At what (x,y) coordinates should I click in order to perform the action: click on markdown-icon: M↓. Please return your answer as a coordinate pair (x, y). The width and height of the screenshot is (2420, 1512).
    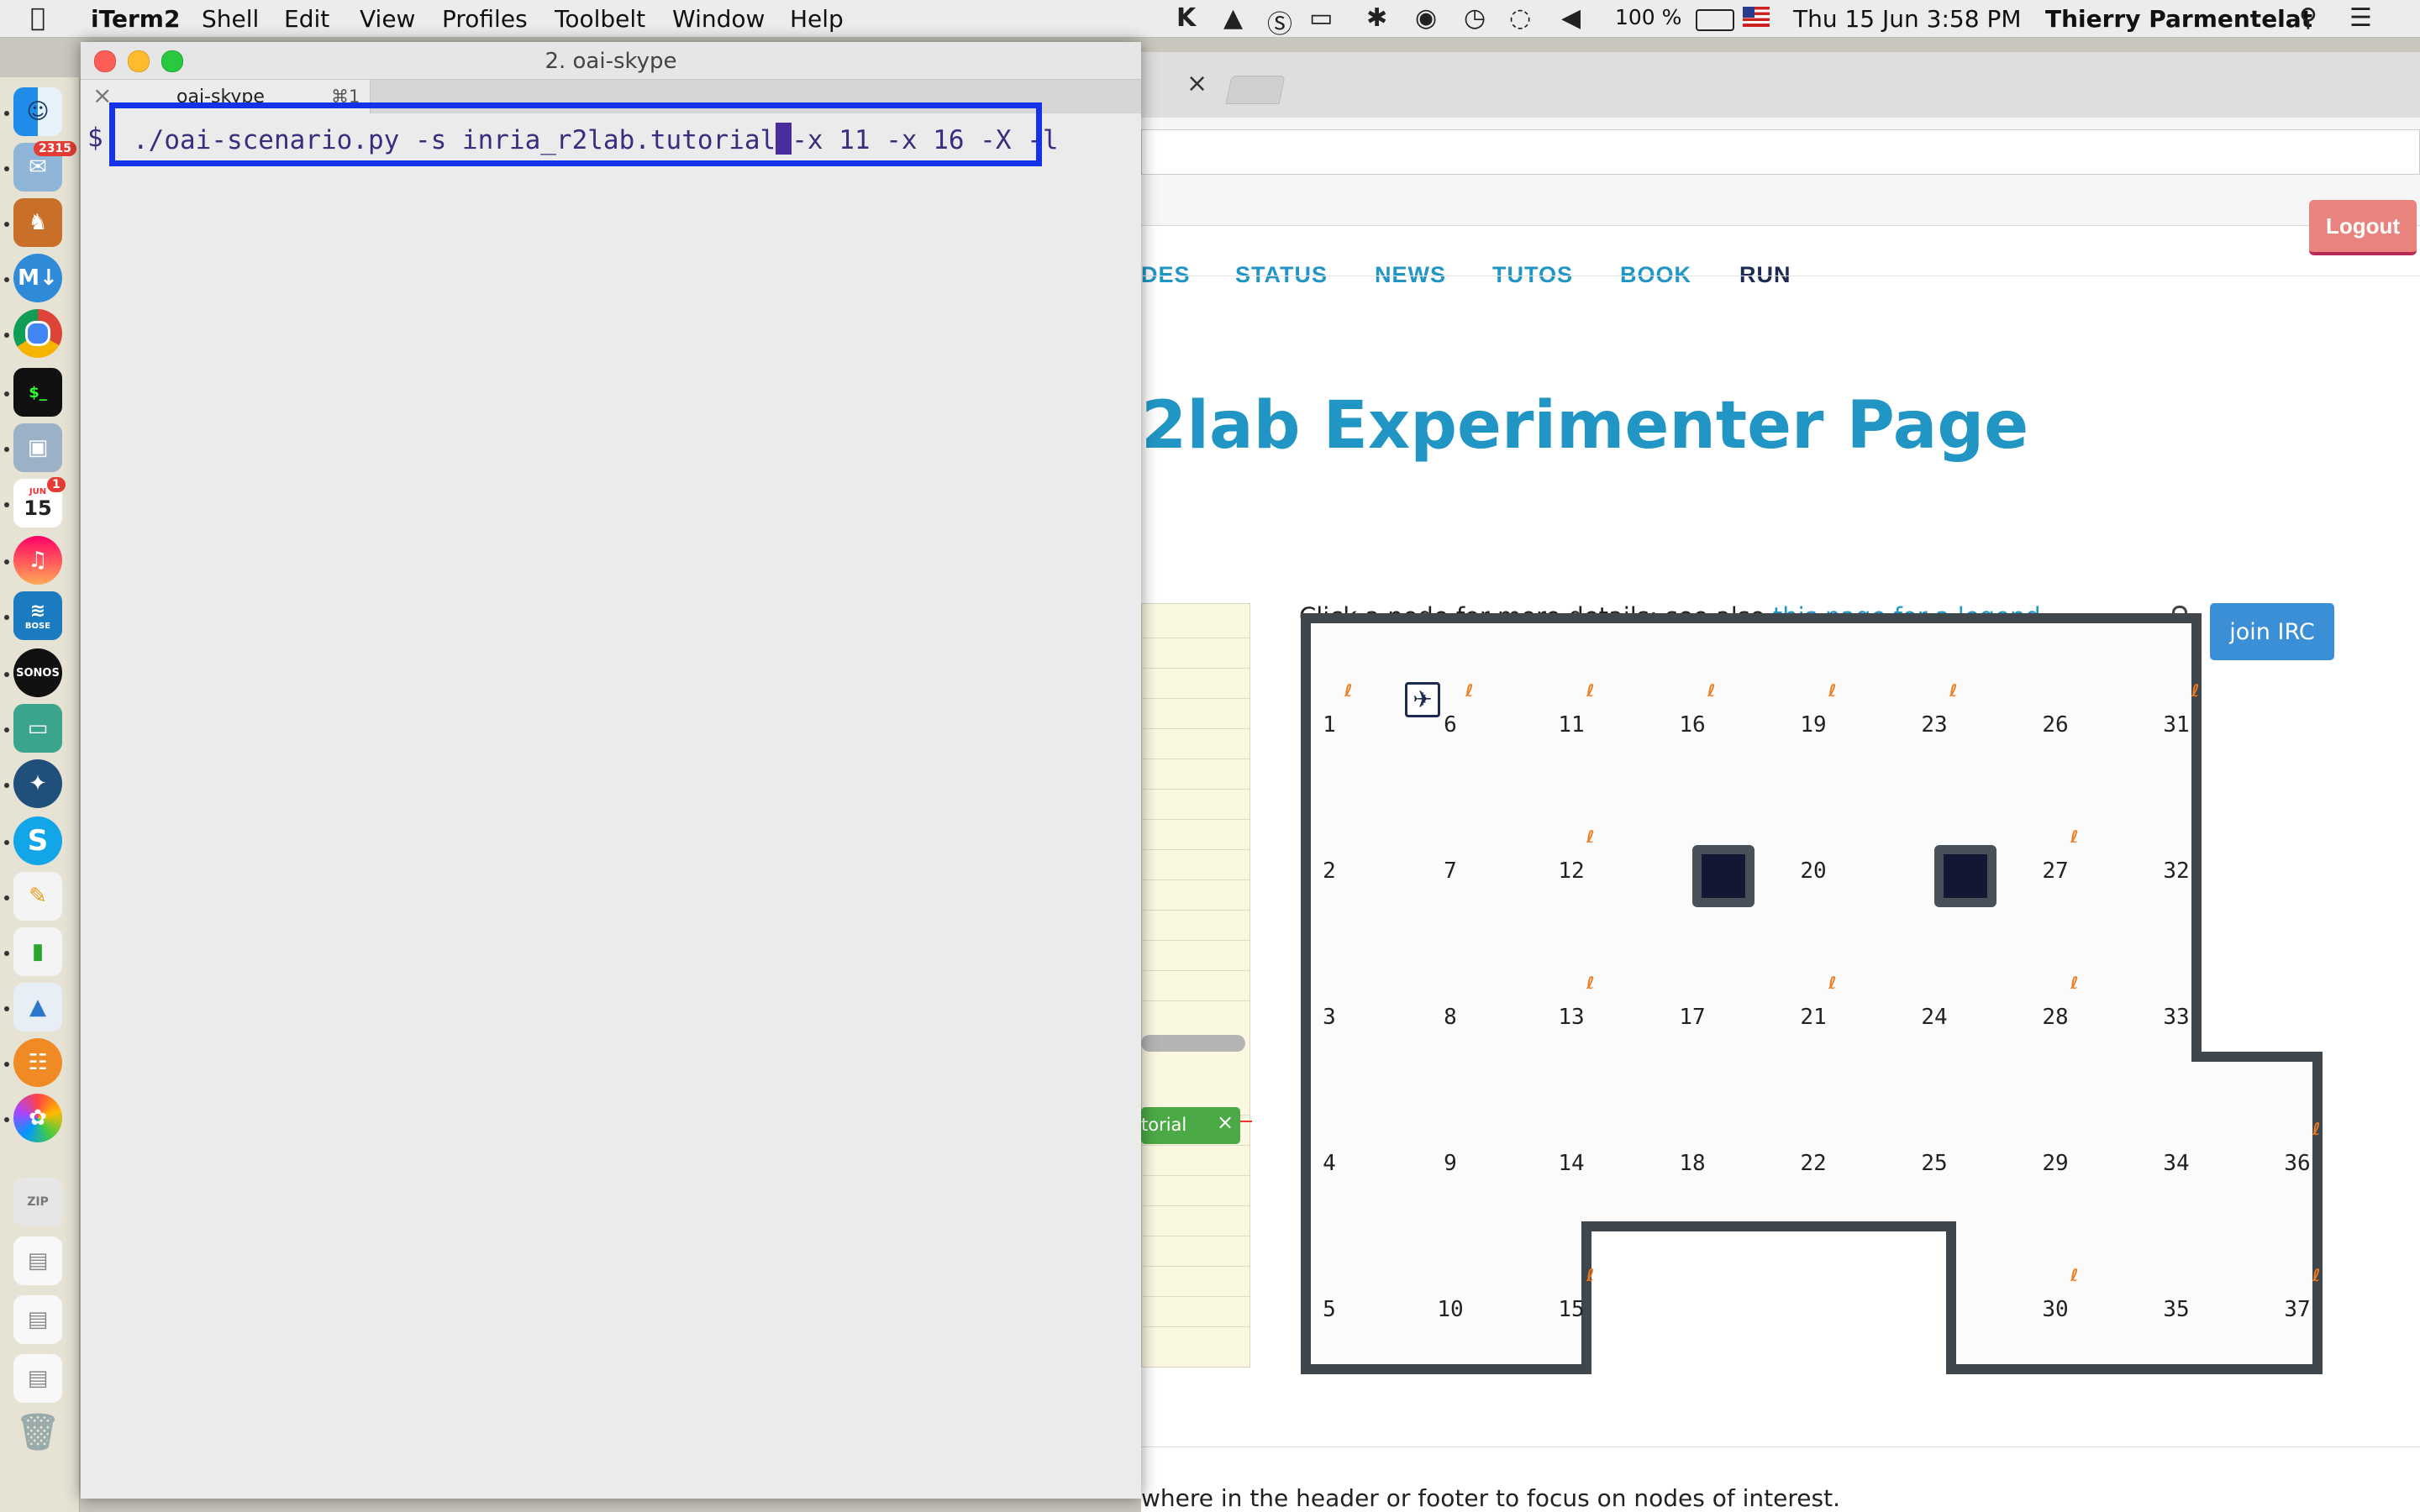
    Looking at the image, I should click on (37, 278).